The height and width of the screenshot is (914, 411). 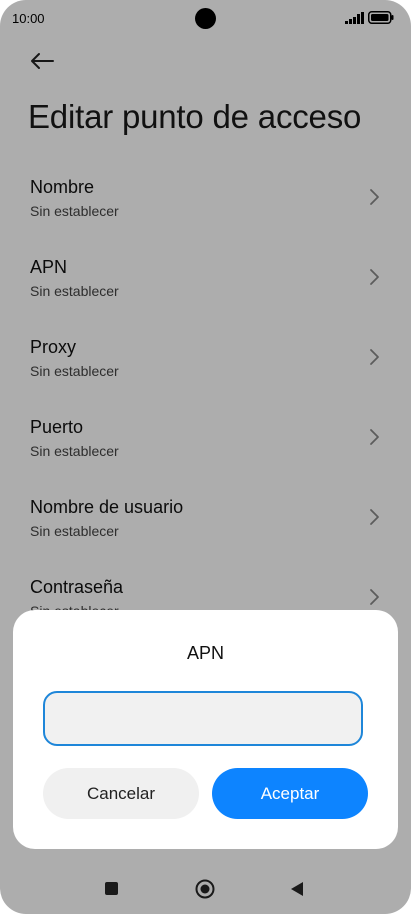 I want to click on home-circle-icon, so click(x=205, y=889).